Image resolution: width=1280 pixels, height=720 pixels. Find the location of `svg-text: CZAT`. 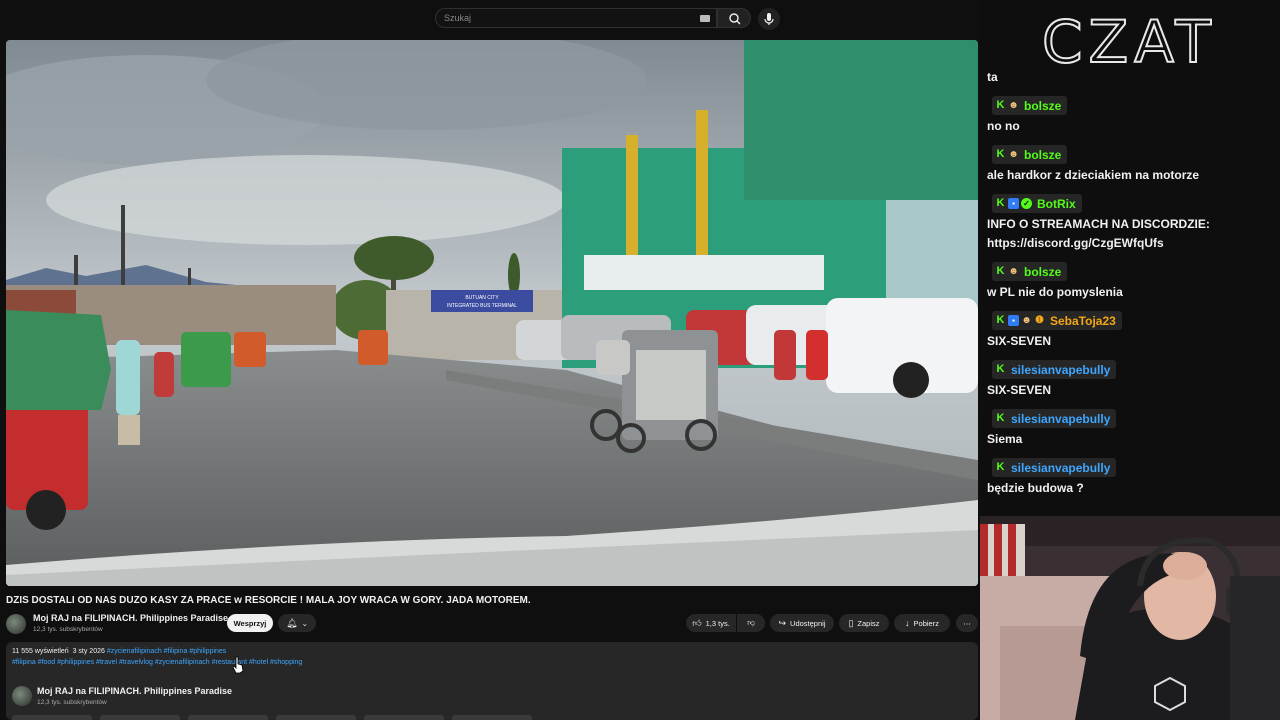

svg-text: CZAT is located at coordinates (1129, 40).